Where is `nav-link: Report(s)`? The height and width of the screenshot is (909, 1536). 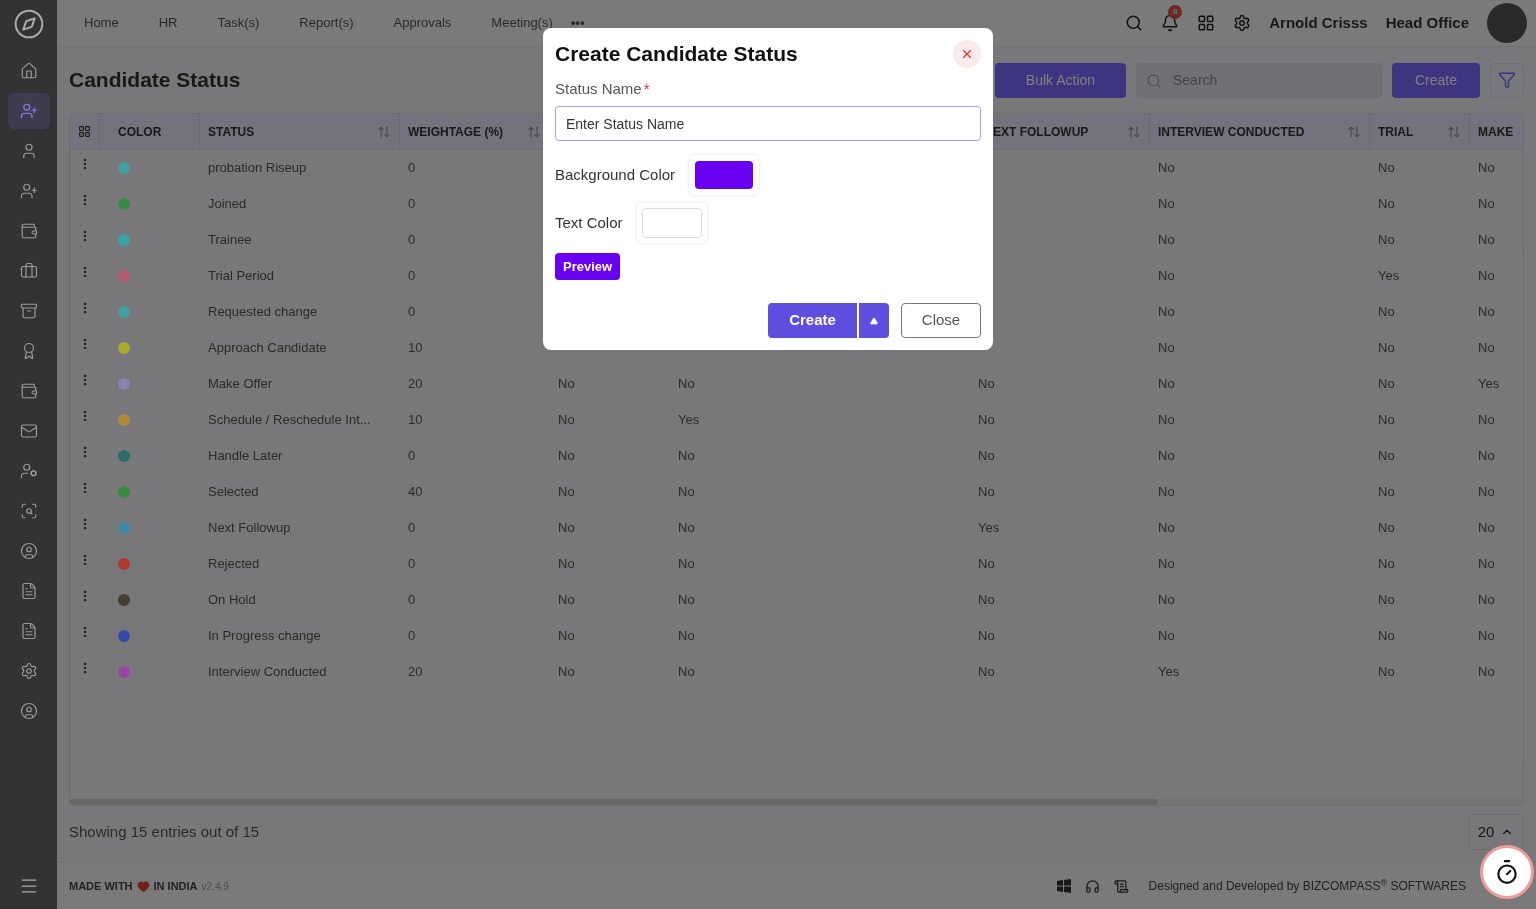 nav-link: Report(s) is located at coordinates (326, 23).